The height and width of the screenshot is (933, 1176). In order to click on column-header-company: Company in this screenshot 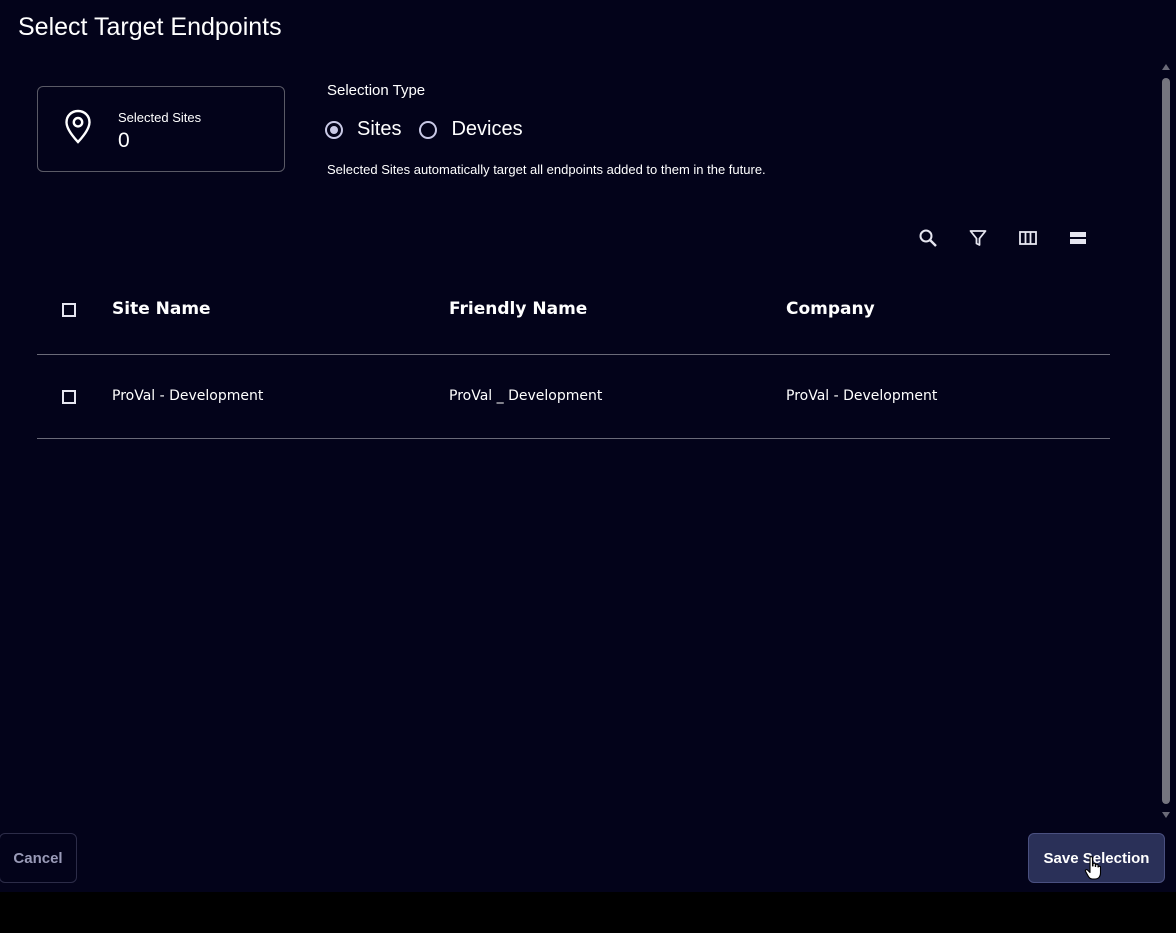, I will do `click(830, 309)`.